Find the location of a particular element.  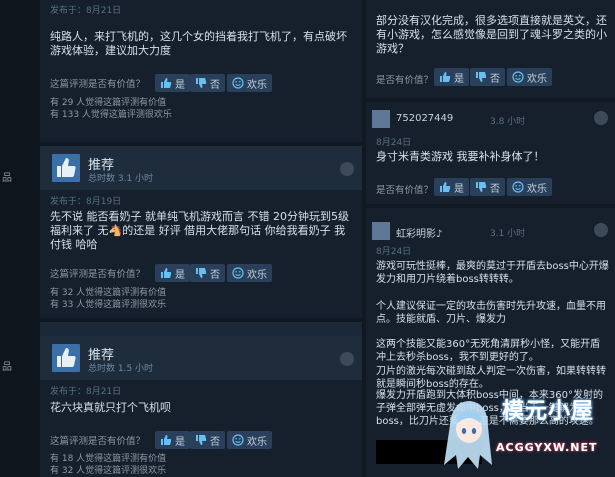

watermark: 模元小屋 ACGGYXW.NET is located at coordinates (527, 431).